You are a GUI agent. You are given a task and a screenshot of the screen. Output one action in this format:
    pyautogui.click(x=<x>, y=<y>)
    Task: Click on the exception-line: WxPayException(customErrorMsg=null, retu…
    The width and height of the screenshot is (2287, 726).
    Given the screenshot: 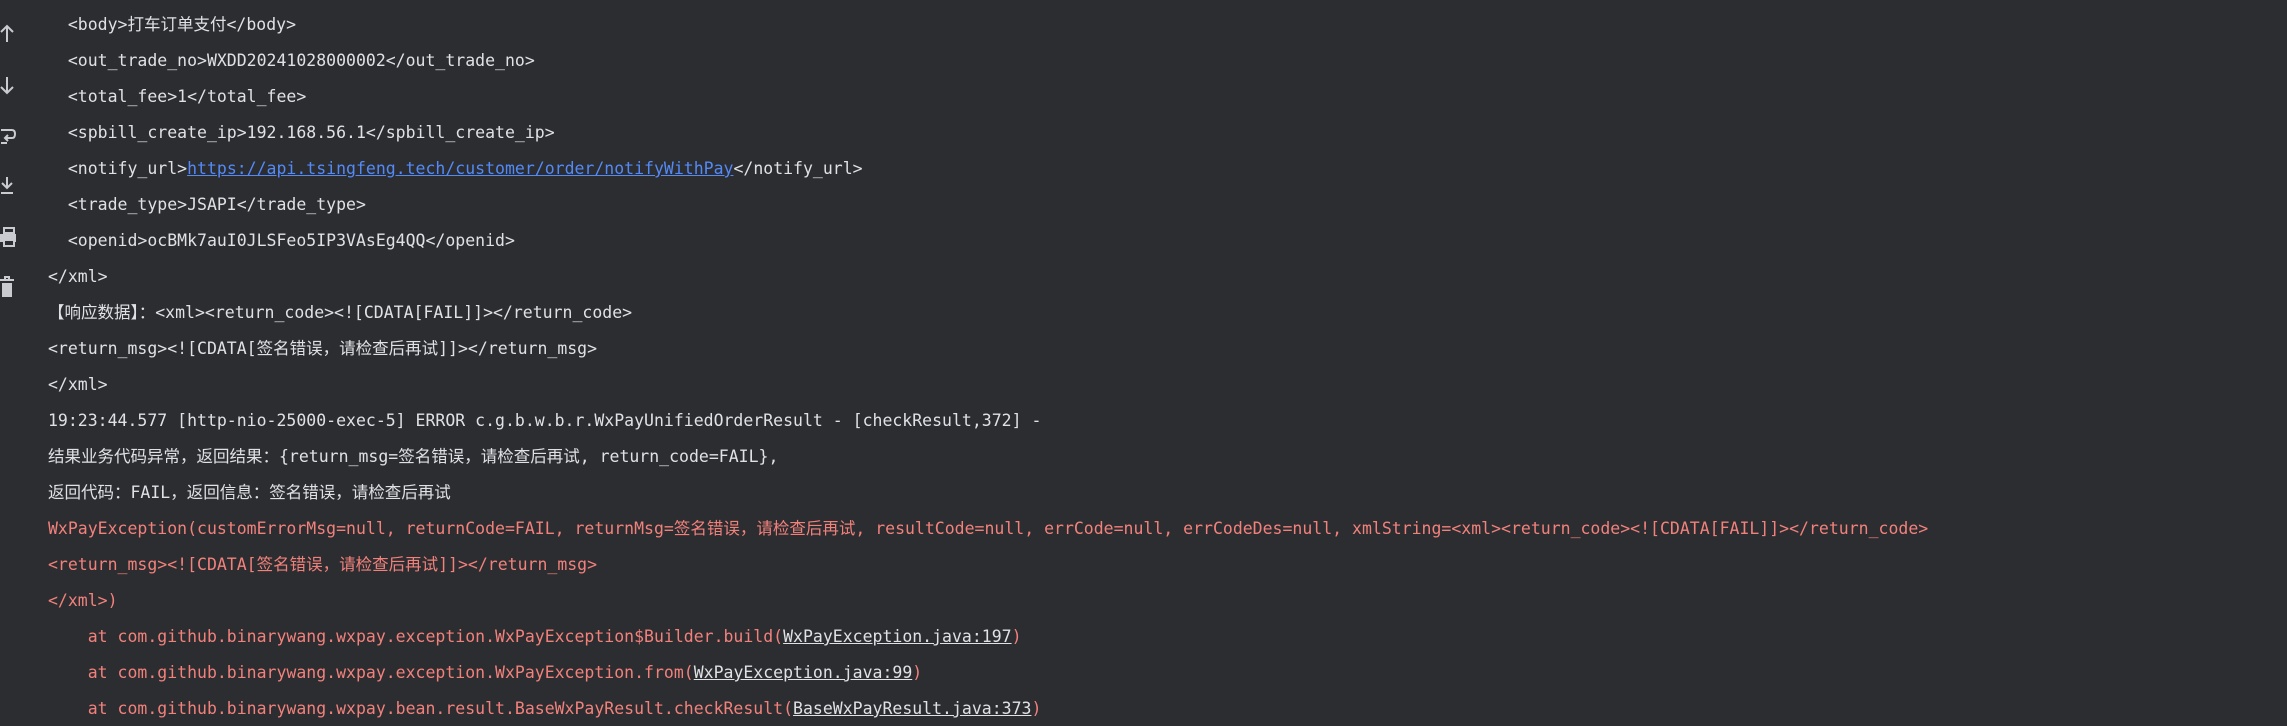 What is the action you would take?
    pyautogui.click(x=988, y=528)
    